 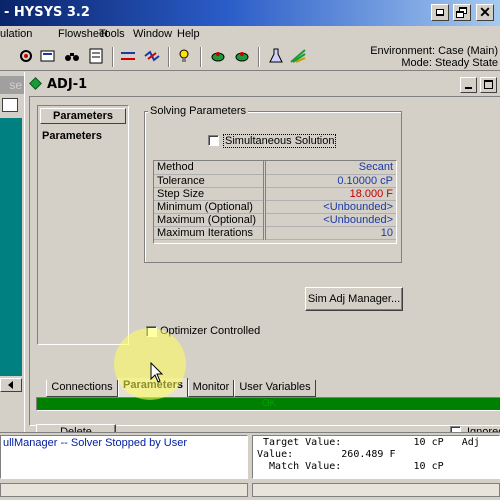 What do you see at coordinates (83, 225) in the screenshot?
I see `page-nav: Parameters Parameters` at bounding box center [83, 225].